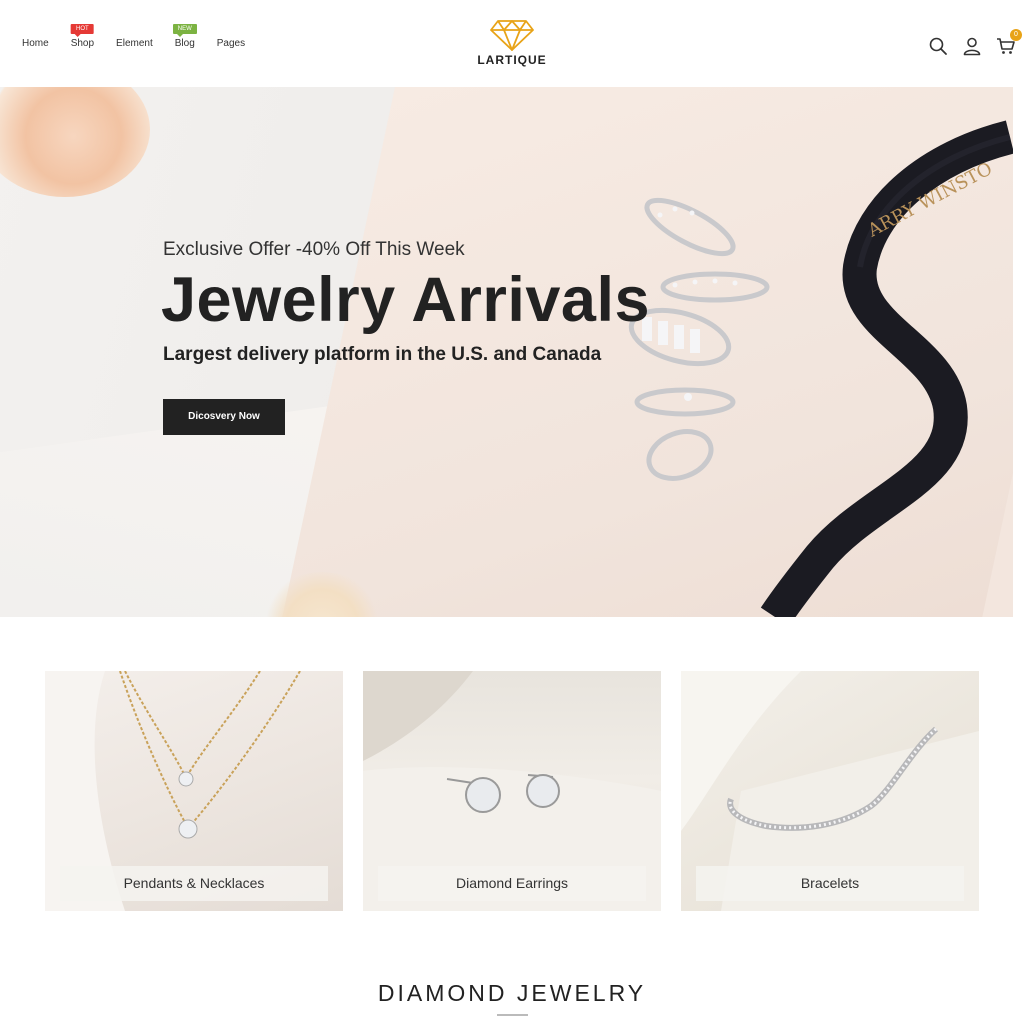 The height and width of the screenshot is (1024, 1024). I want to click on brand-name: LARTIQUE, so click(512, 60).